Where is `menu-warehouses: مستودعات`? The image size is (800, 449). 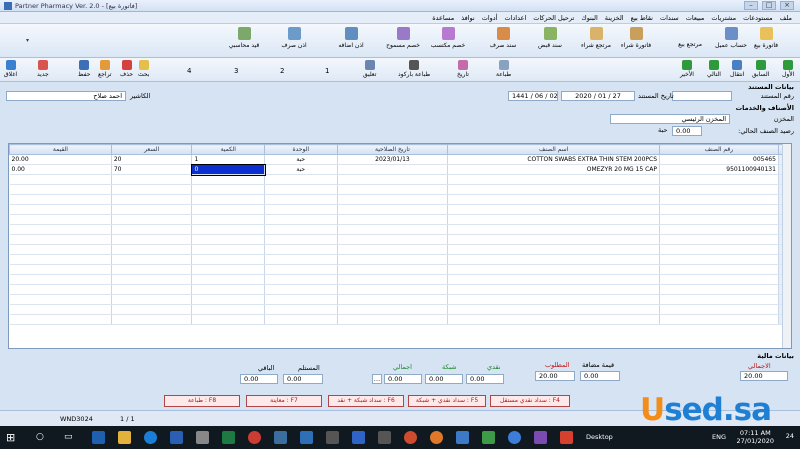 menu-warehouses: مستودعات is located at coordinates (757, 17).